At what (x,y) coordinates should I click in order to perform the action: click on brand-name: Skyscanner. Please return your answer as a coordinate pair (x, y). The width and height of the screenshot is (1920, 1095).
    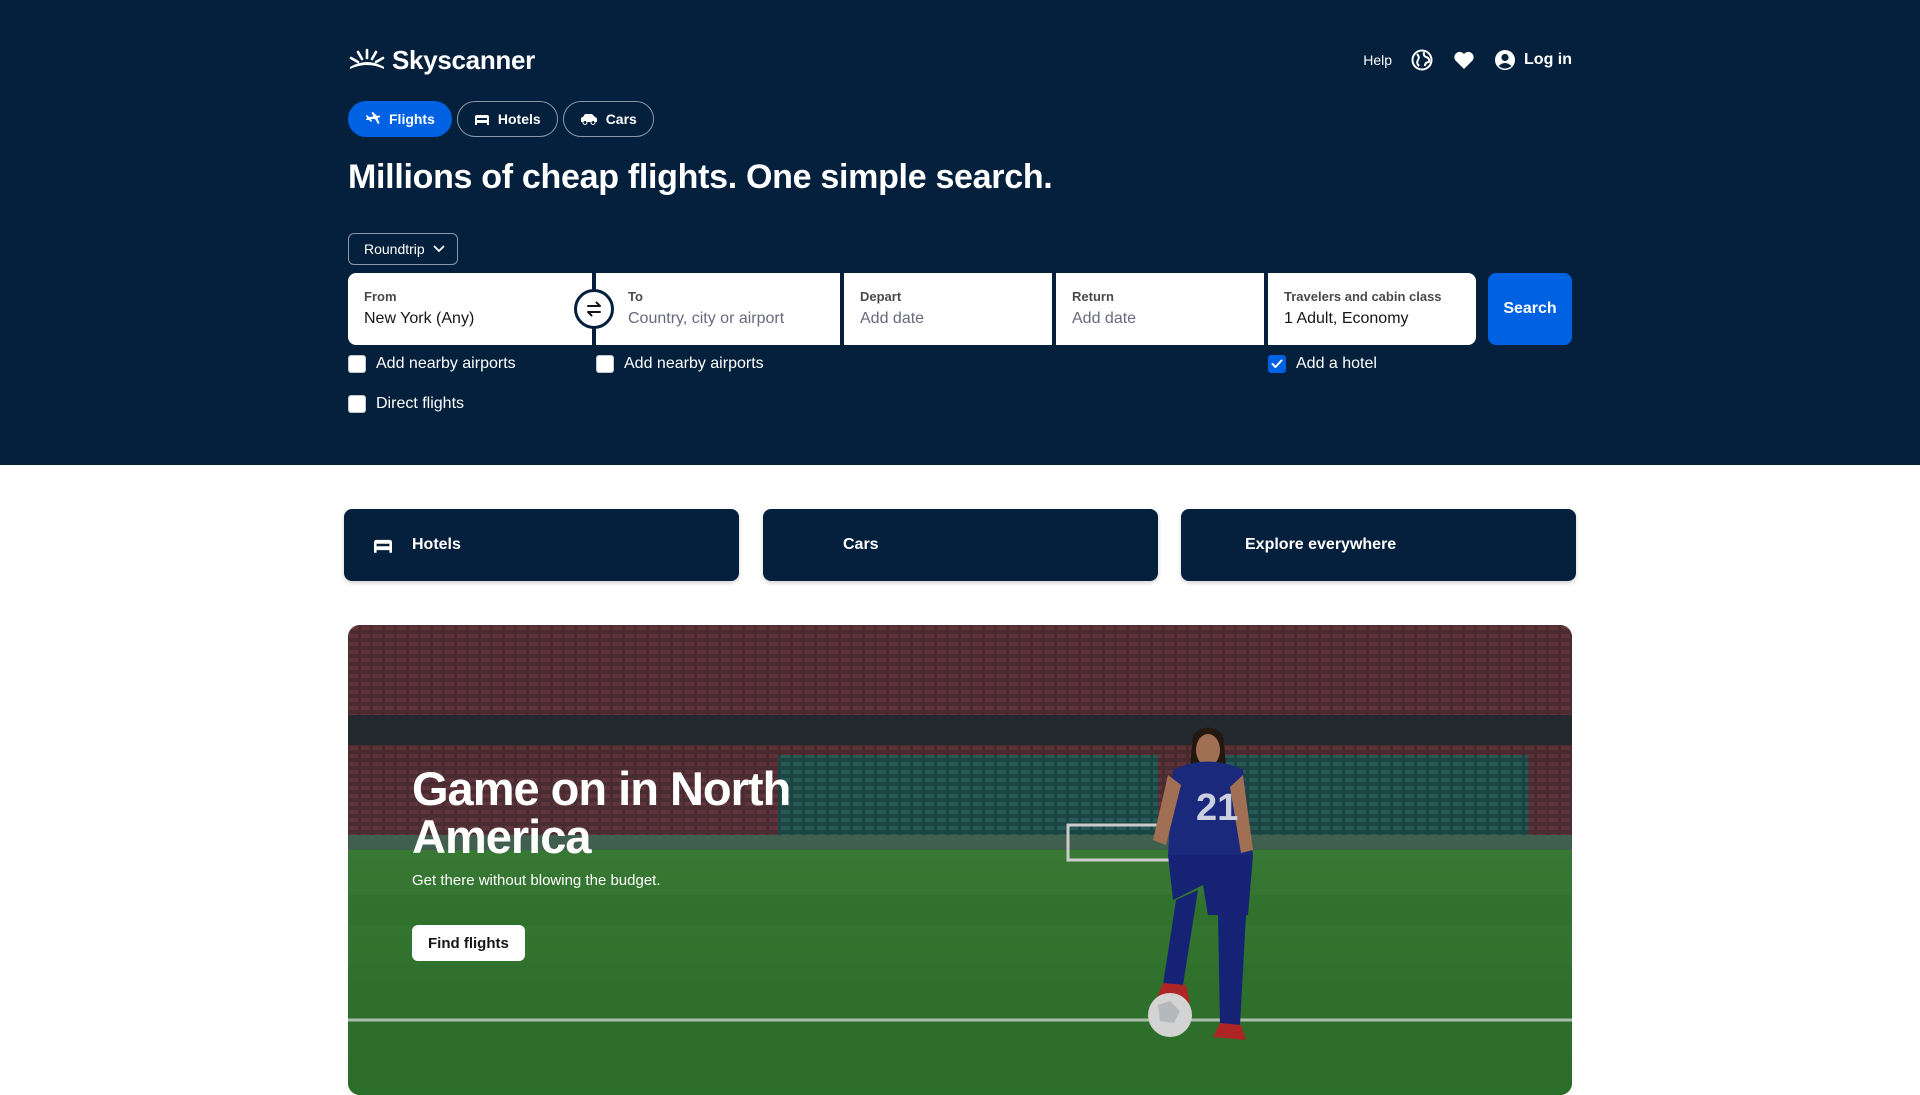
    Looking at the image, I should click on (463, 59).